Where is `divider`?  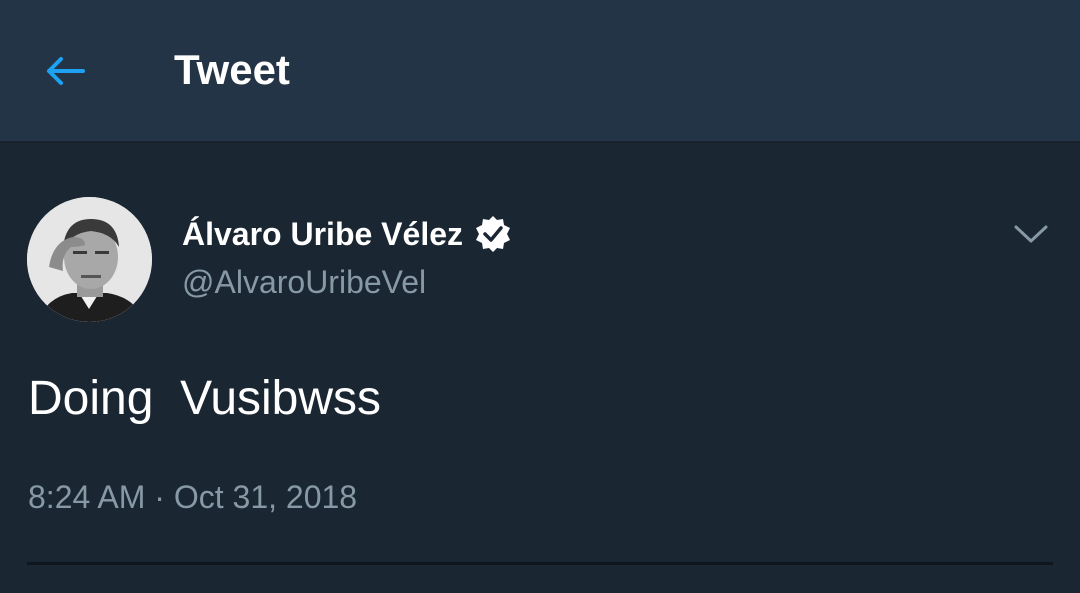 divider is located at coordinates (540, 563).